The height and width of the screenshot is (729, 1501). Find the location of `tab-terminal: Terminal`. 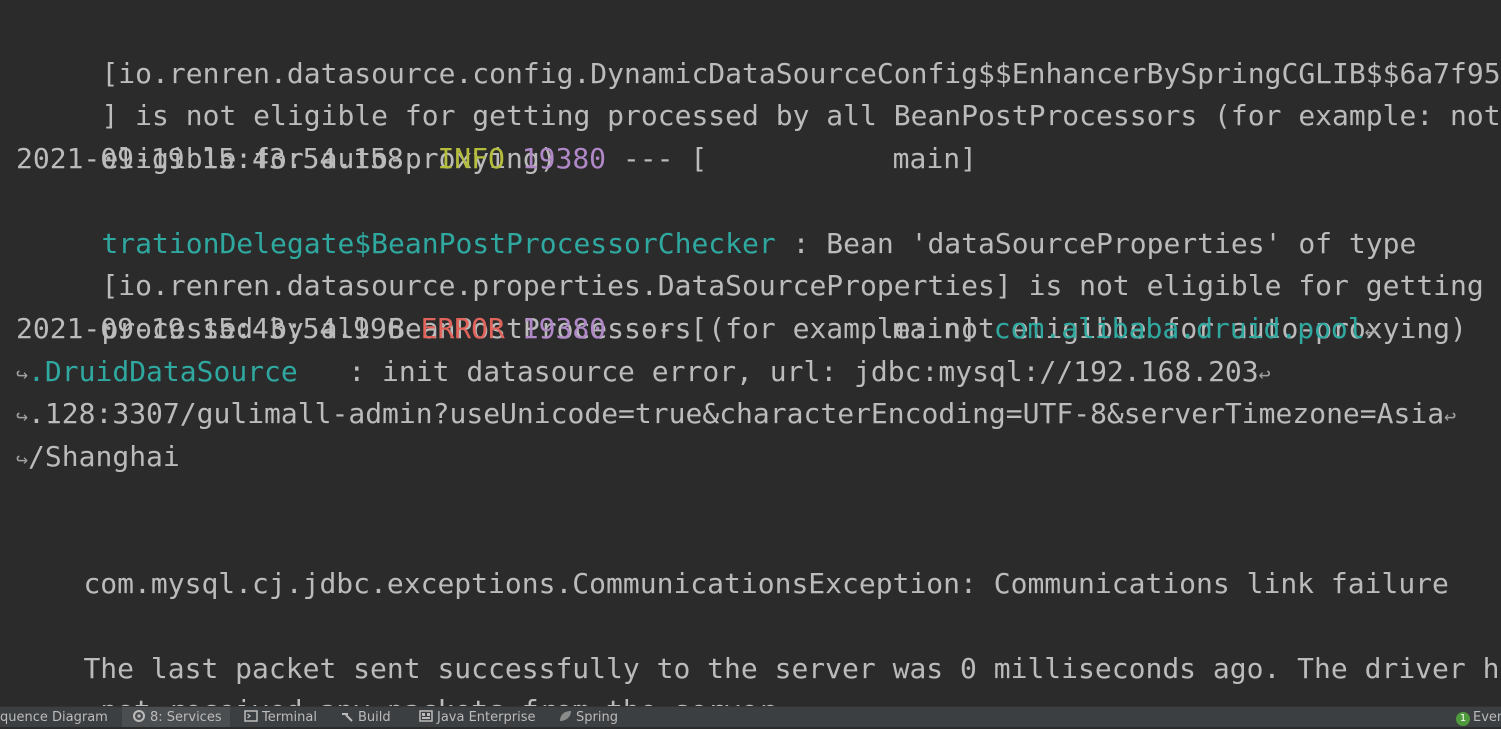

tab-terminal: Terminal is located at coordinates (280, 717).